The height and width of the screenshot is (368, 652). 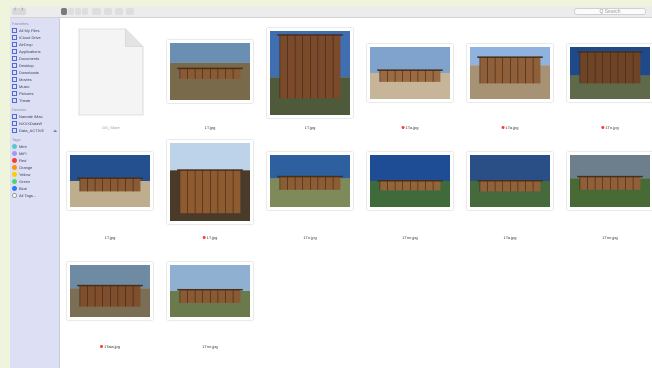 What do you see at coordinates (119, 11) in the screenshot?
I see `share-button` at bounding box center [119, 11].